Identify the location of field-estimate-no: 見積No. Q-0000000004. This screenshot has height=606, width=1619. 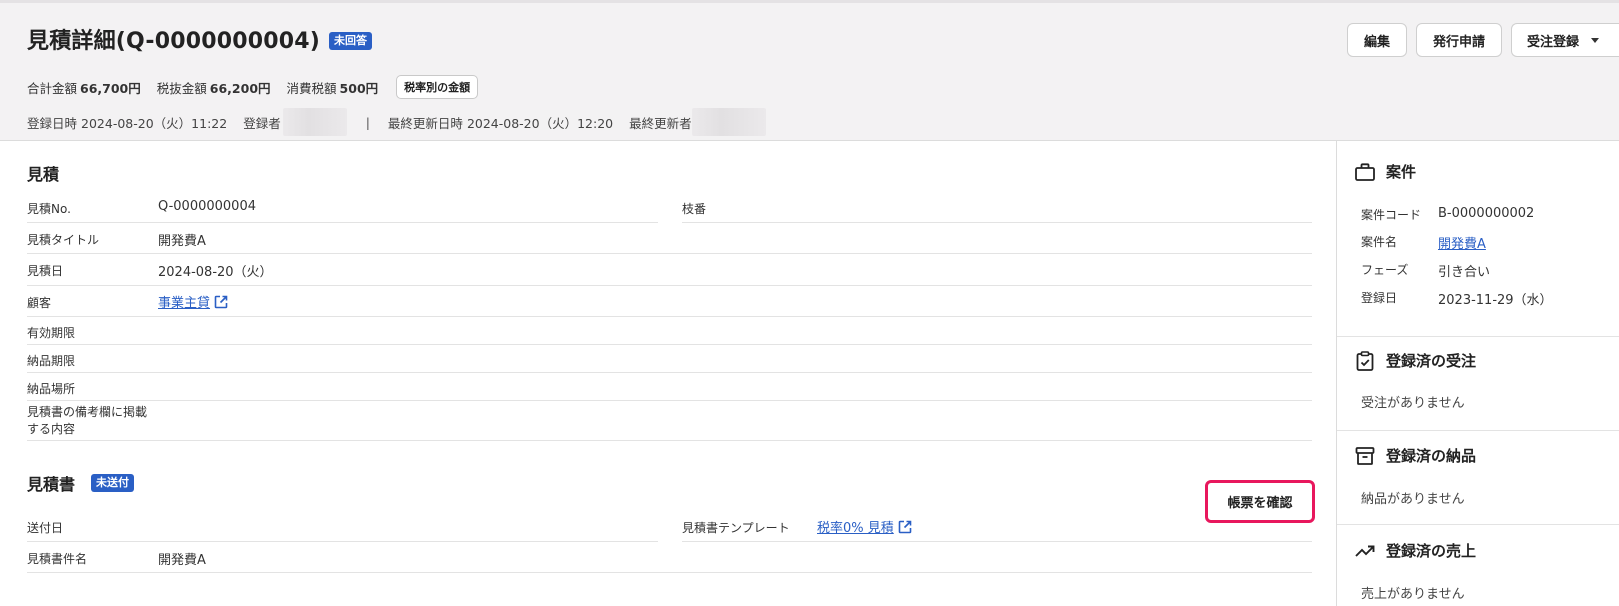
(342, 208).